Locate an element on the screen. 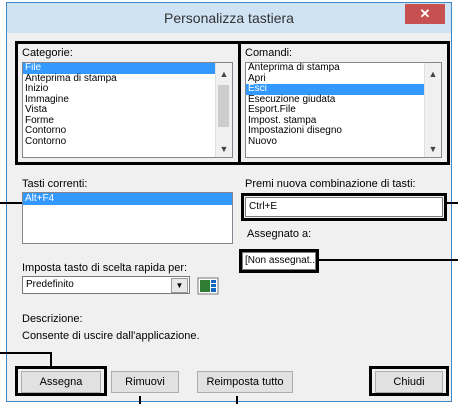 Image resolution: width=458 pixels, height=404 pixels. current-key-item: Alt+F4 is located at coordinates (127, 199).